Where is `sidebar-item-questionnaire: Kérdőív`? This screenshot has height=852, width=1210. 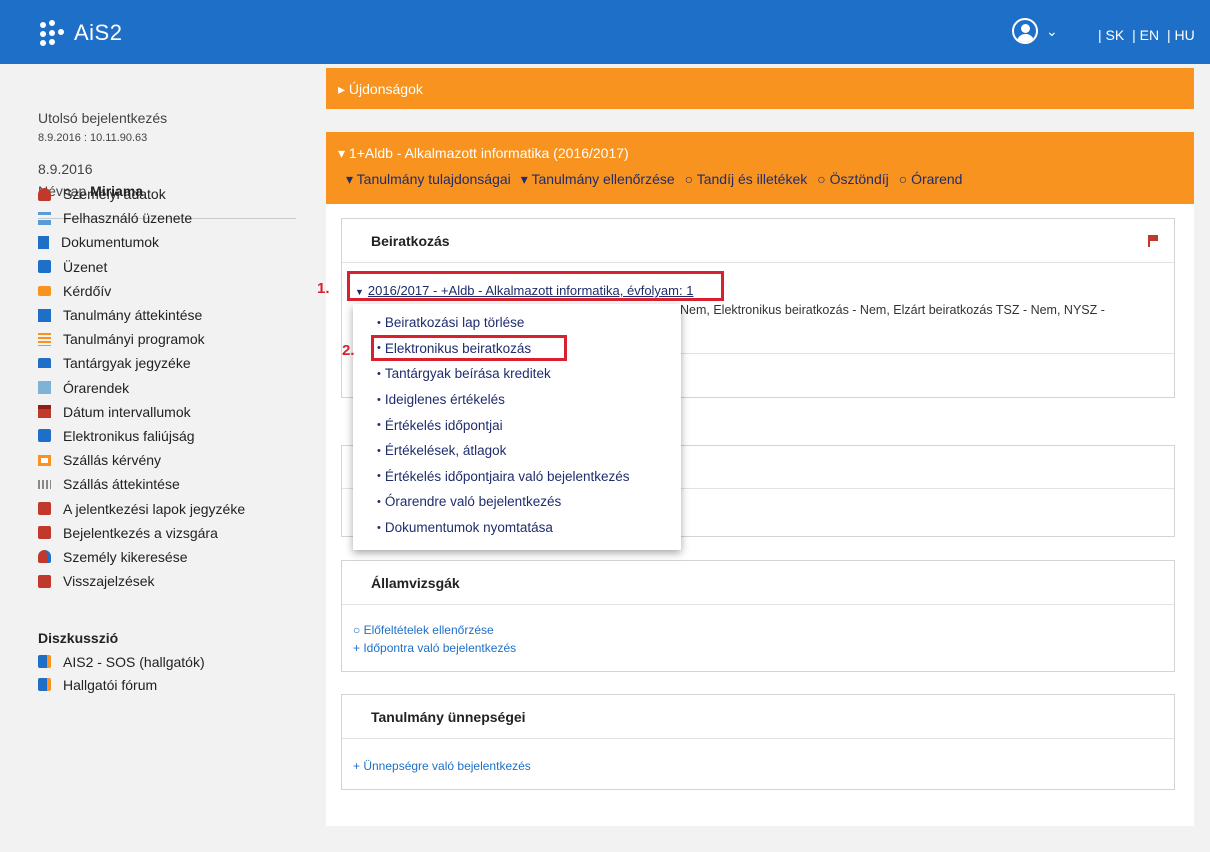 sidebar-item-questionnaire: Kérdőív is located at coordinates (141, 291).